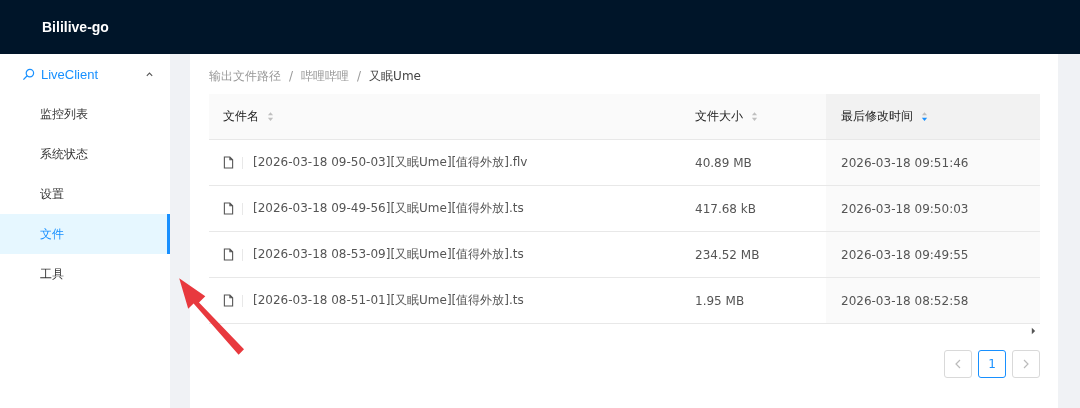 The height and width of the screenshot is (408, 1080). I want to click on table-cell: 2026-03-18 09:51:46, so click(933, 162).